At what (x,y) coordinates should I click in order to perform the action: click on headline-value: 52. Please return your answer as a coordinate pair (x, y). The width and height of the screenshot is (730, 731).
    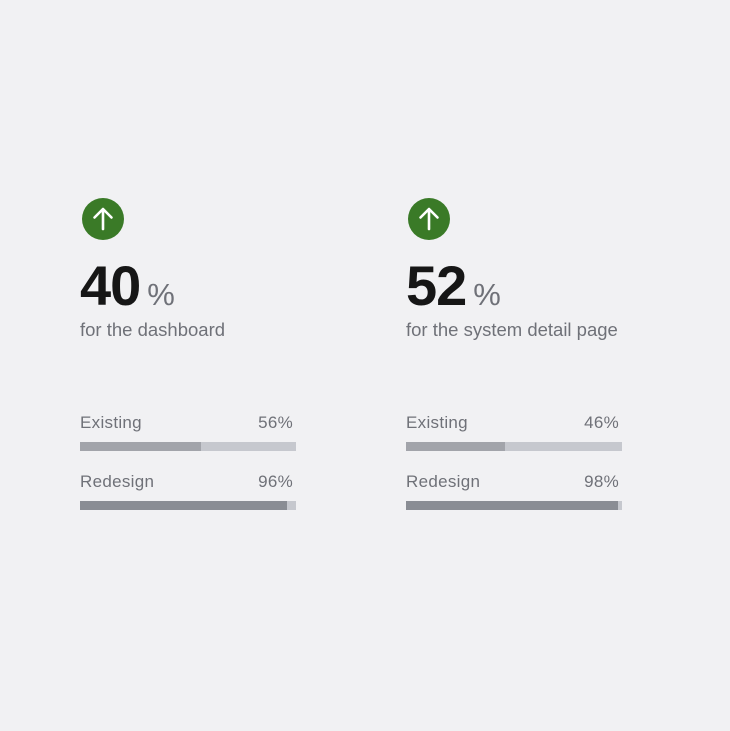
    Looking at the image, I should click on (436, 285).